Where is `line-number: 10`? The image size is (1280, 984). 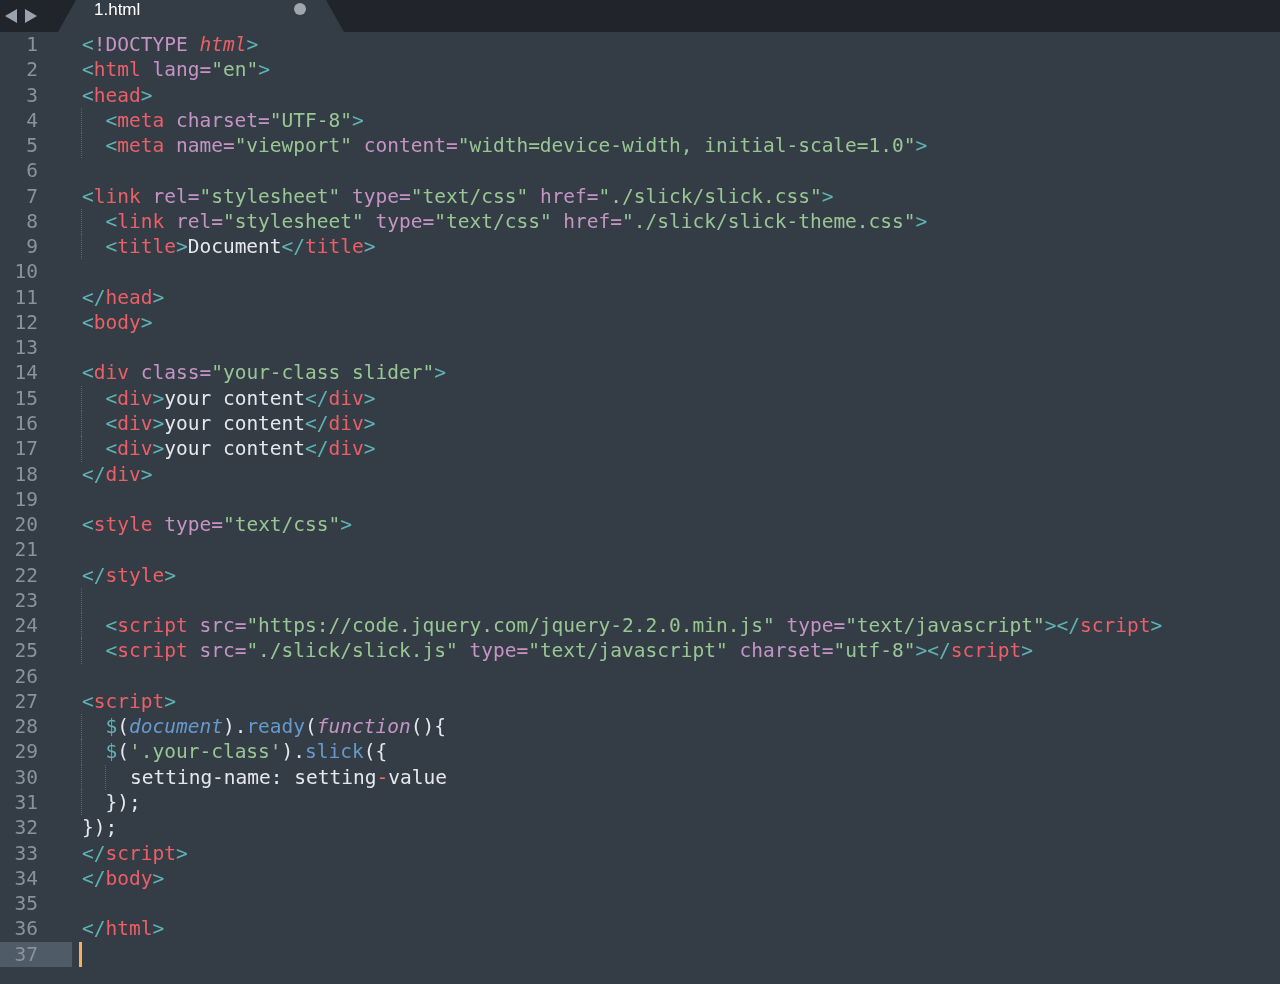
line-number: 10 is located at coordinates (26, 272).